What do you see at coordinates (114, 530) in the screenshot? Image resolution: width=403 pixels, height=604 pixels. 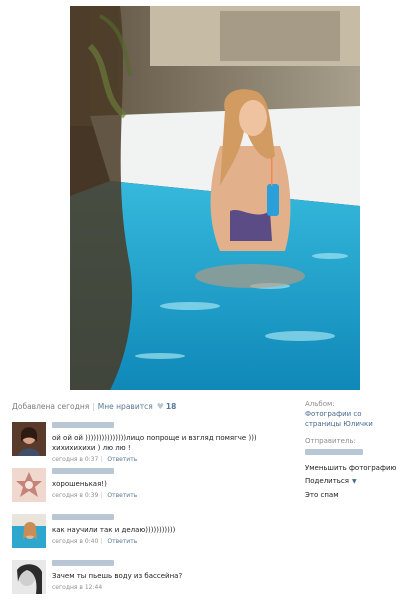 I see `comment-text: как научили так и делаю)))))))))))` at bounding box center [114, 530].